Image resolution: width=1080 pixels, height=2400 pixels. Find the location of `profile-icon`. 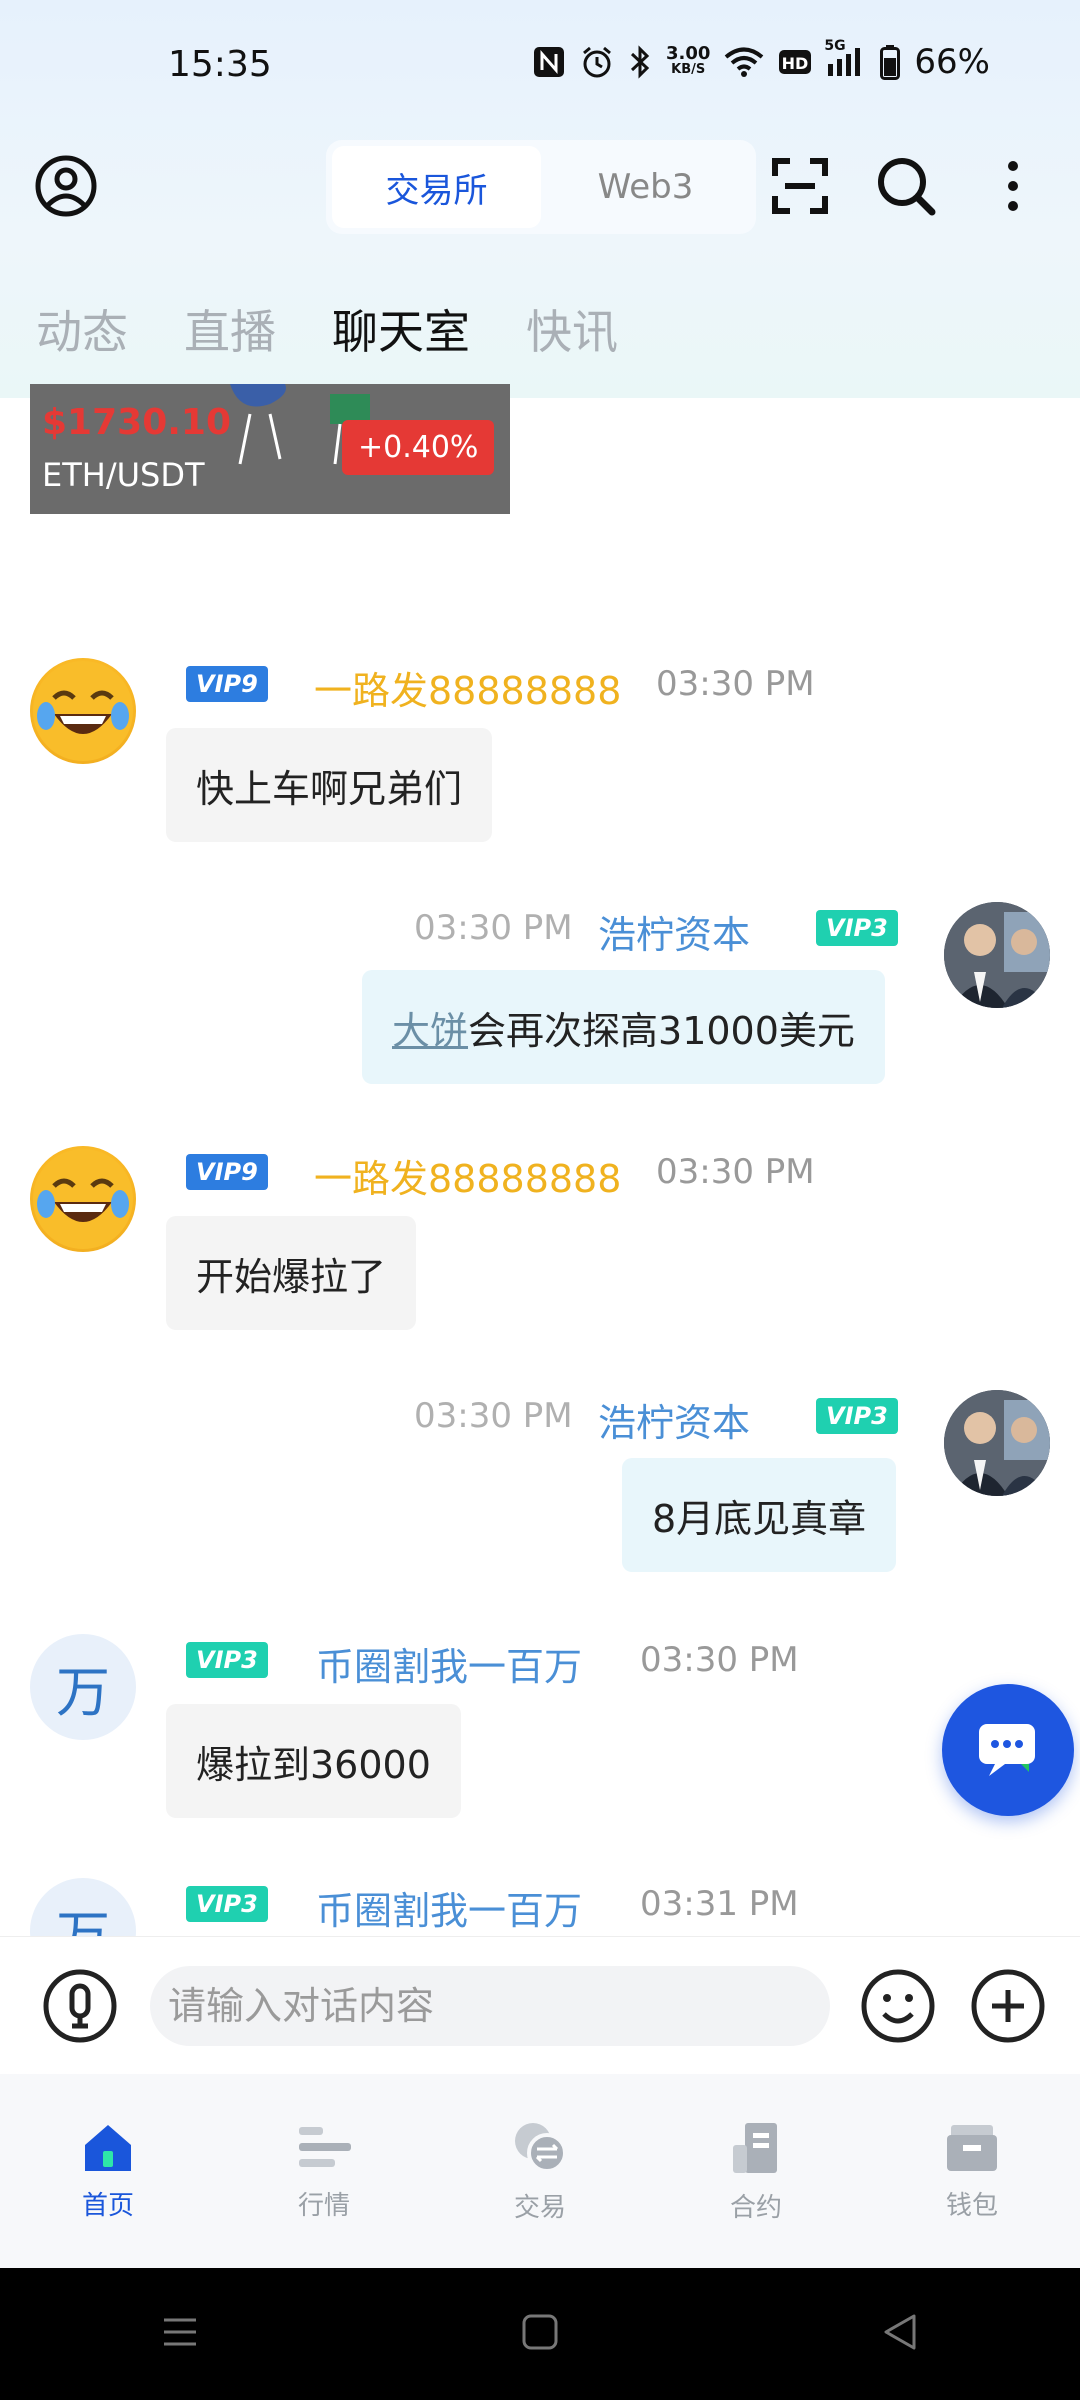

profile-icon is located at coordinates (66, 186).